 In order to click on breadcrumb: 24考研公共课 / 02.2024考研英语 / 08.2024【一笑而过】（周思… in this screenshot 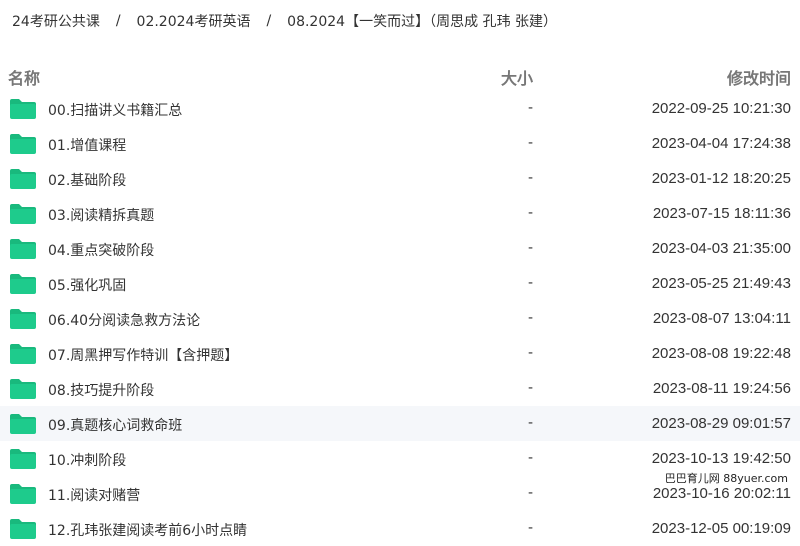, I will do `click(400, 21)`.